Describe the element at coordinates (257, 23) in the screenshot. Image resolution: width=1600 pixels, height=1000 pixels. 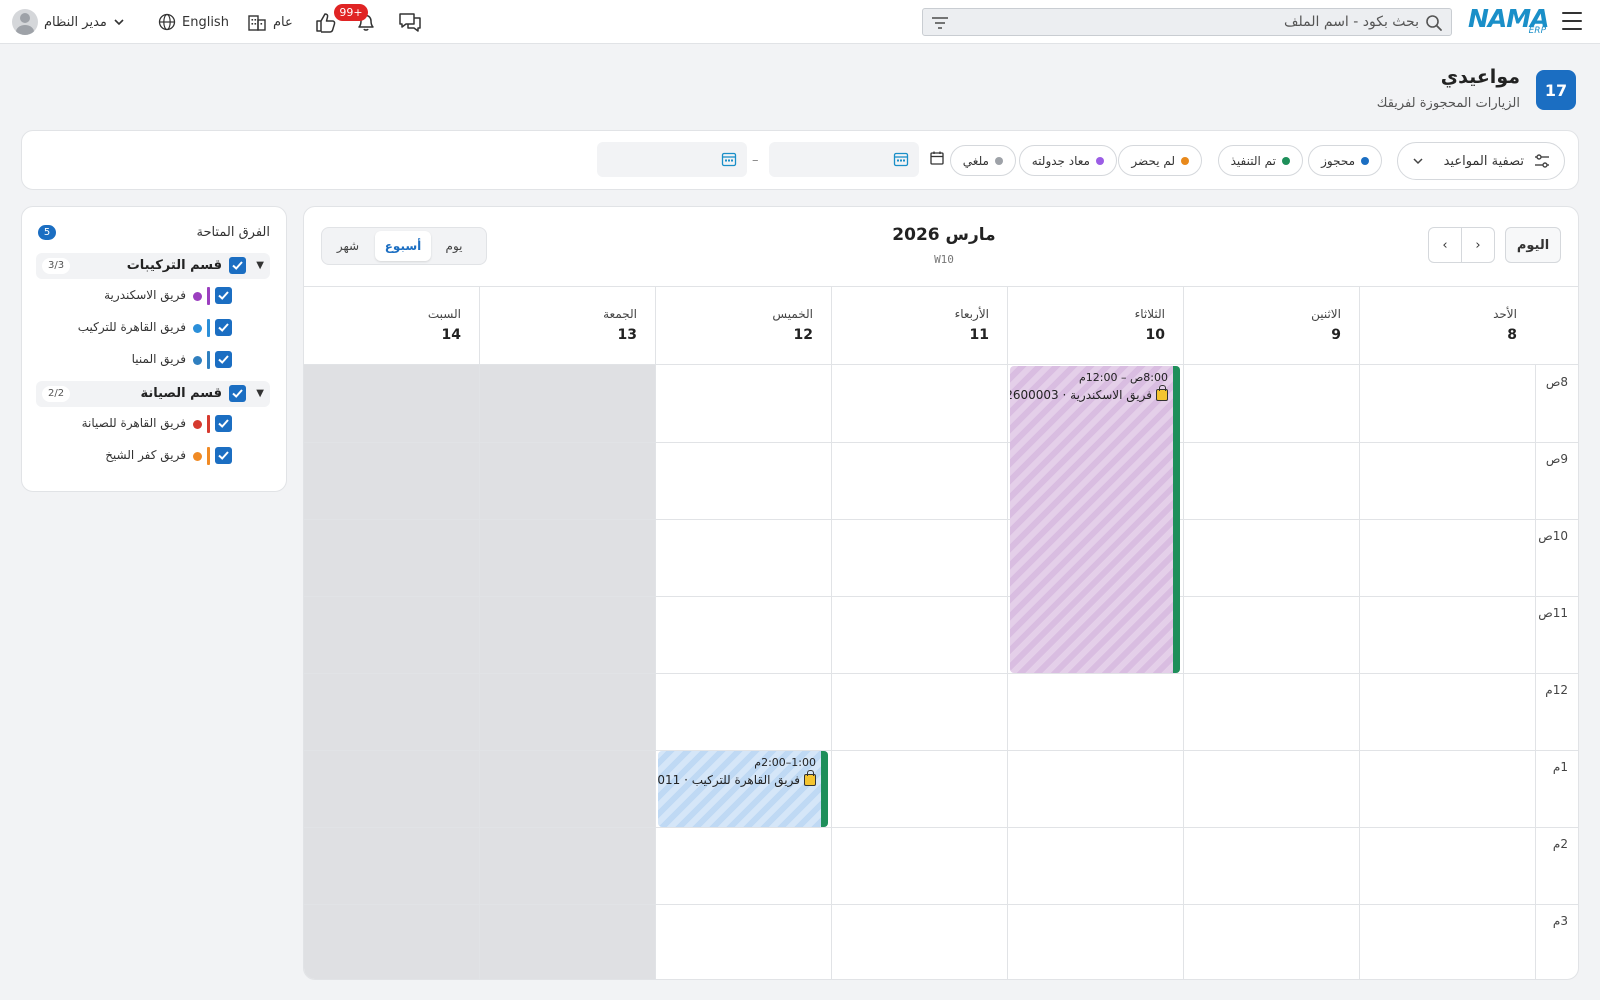
I see `building-icon` at that location.